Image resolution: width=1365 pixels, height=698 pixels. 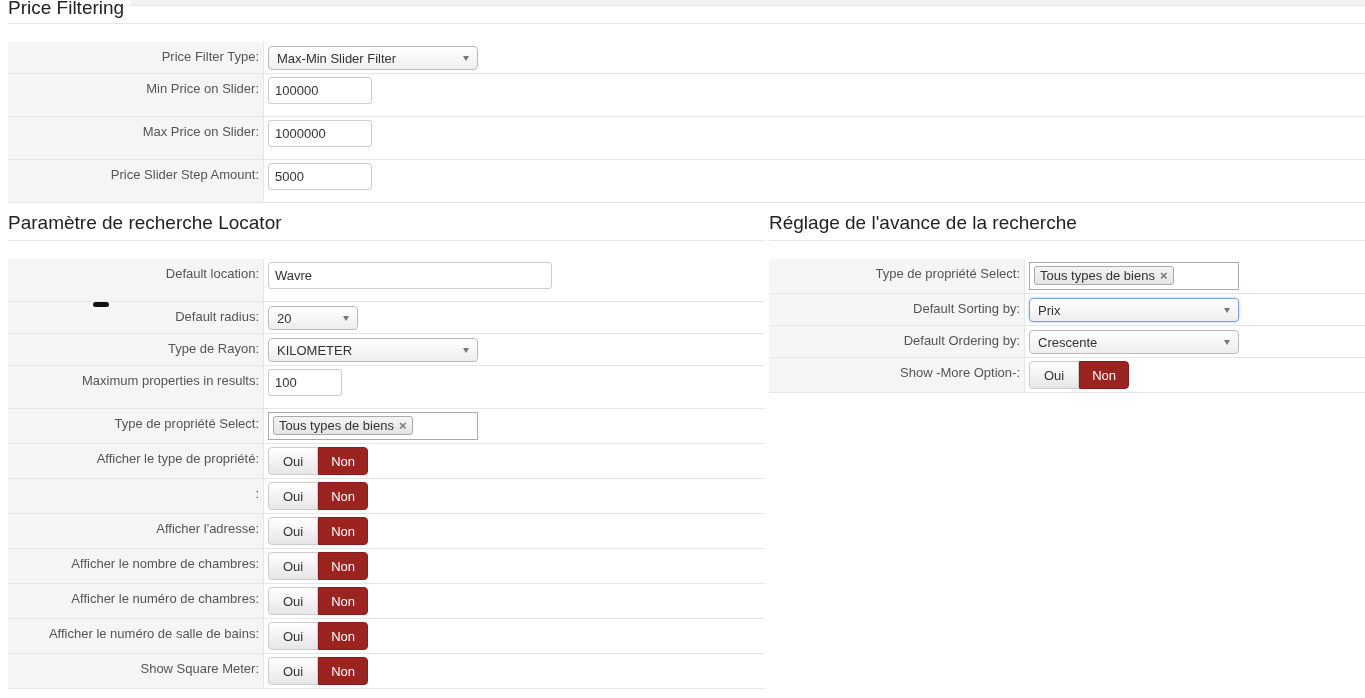 I want to click on text-field: Wavre, so click(x=410, y=275).